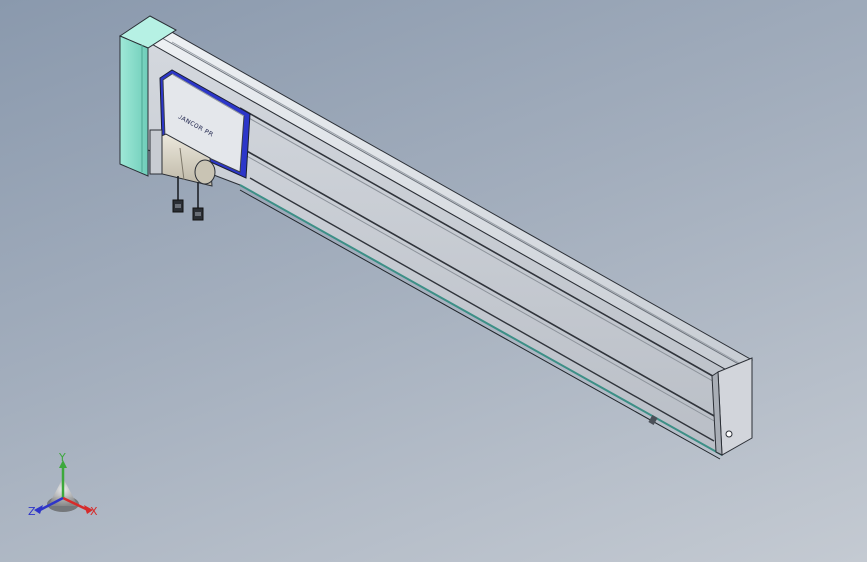  I want to click on motor-cable-connectors, so click(188, 198).